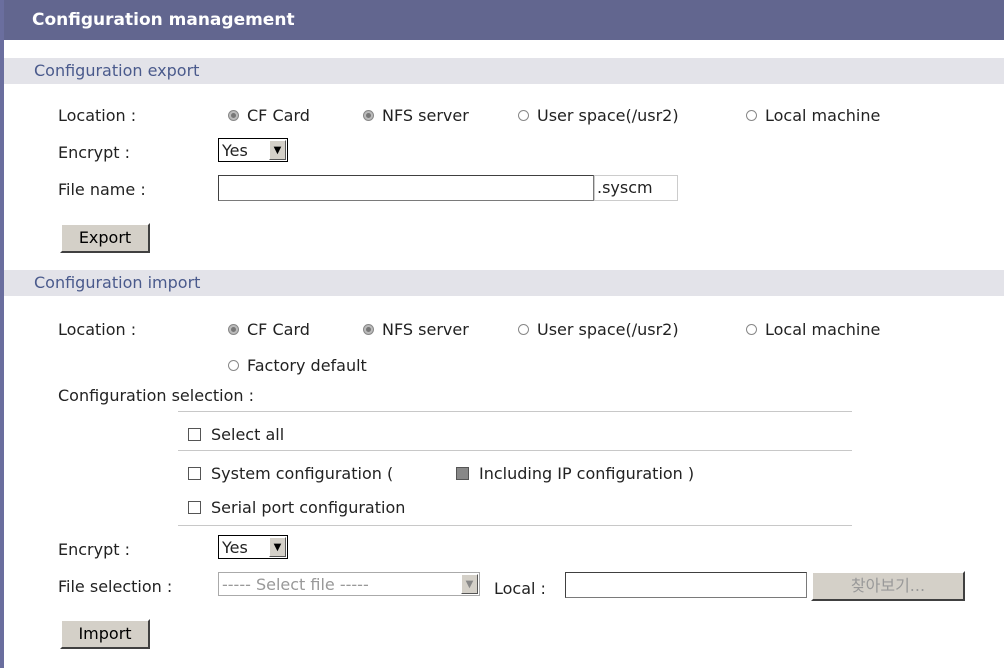 This screenshot has height=668, width=1004. Describe the element at coordinates (94, 152) in the screenshot. I see `export-encrypt-label: Encrypt :` at that location.